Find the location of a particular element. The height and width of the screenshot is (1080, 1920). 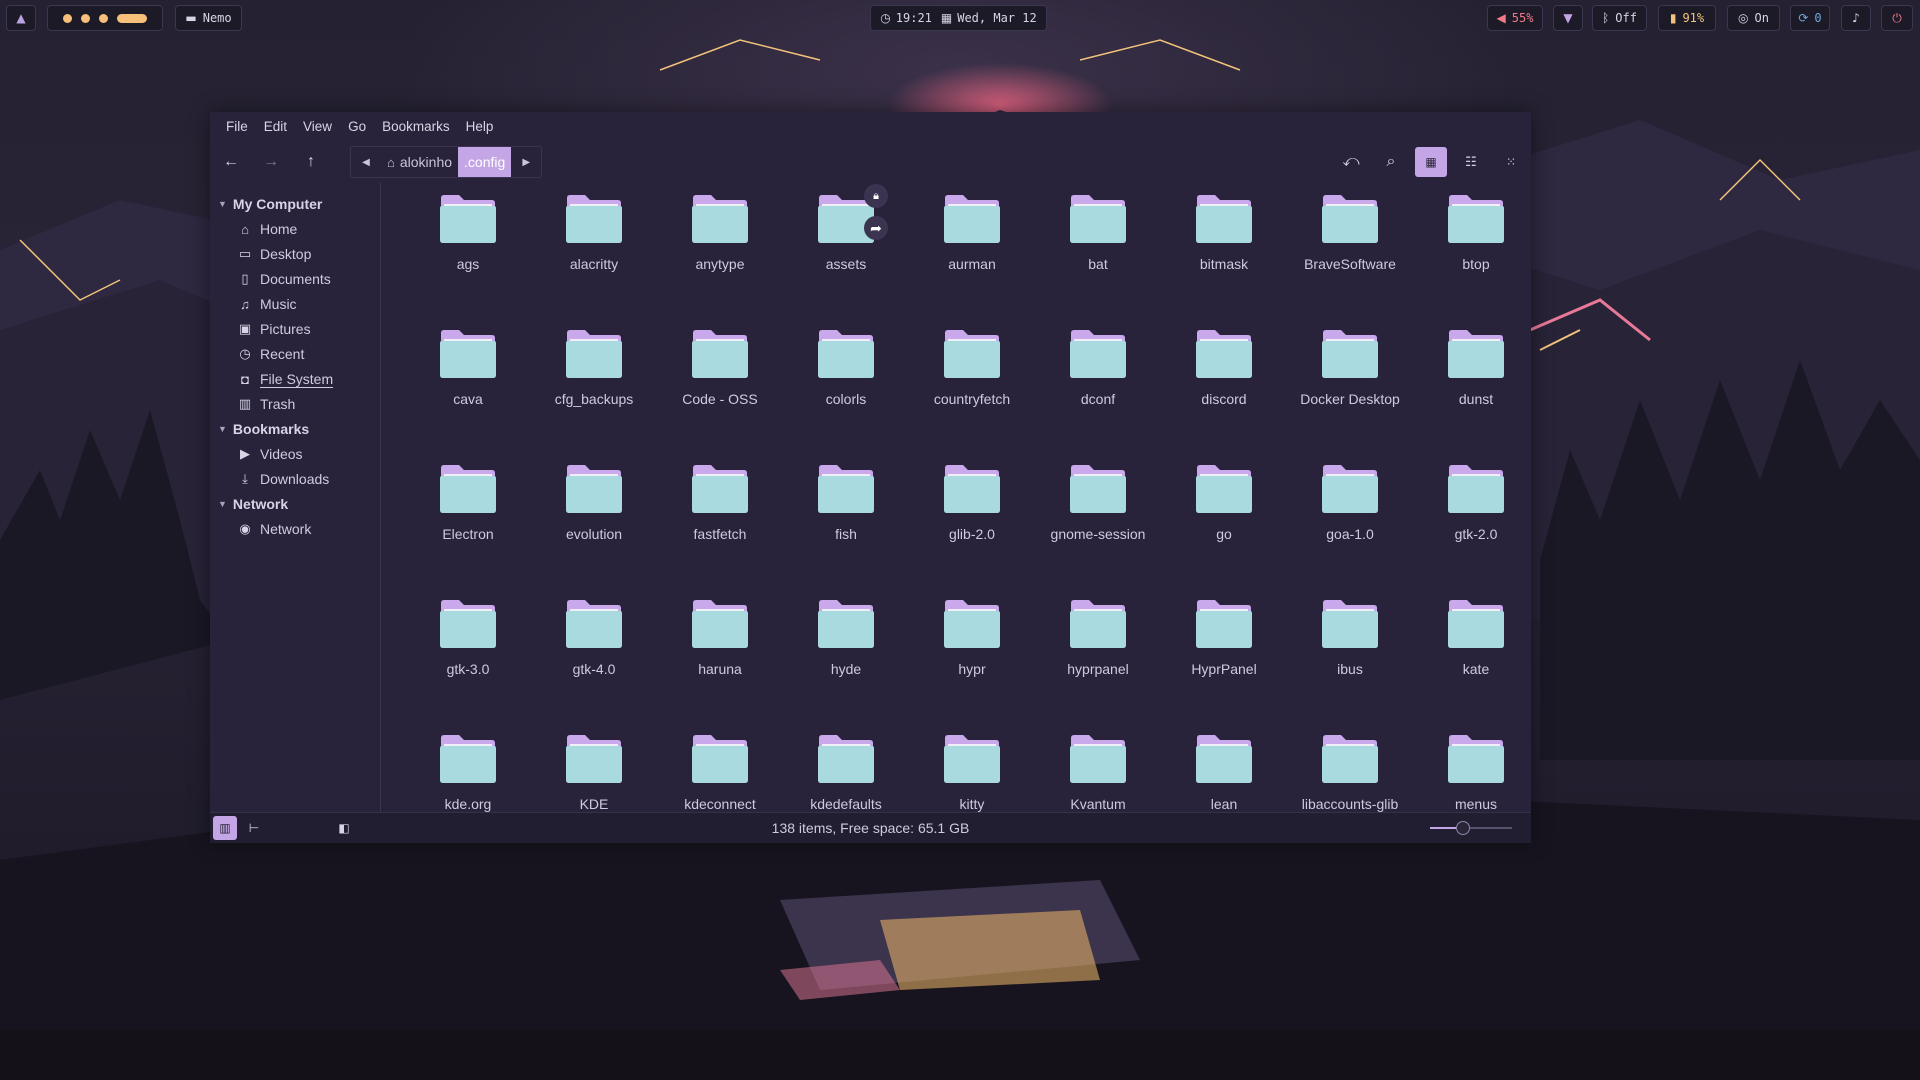

toggle-location-button: ⤺ is located at coordinates (1351, 162).